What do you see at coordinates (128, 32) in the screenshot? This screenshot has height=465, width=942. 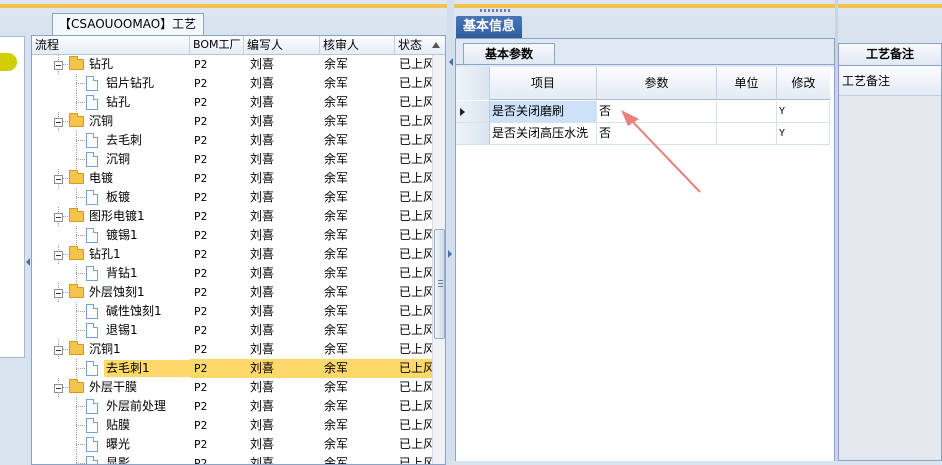 I see `tab-process-flow: 【CSAOUOOMAO】工艺流程` at bounding box center [128, 32].